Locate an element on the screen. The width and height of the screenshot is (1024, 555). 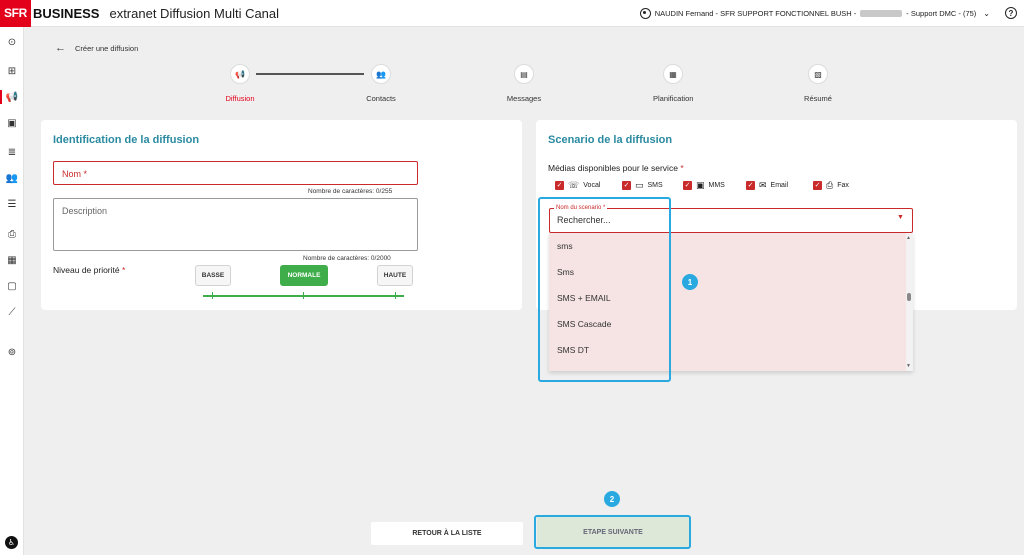
step-planification: ▦ Planification is located at coordinates (673, 83).